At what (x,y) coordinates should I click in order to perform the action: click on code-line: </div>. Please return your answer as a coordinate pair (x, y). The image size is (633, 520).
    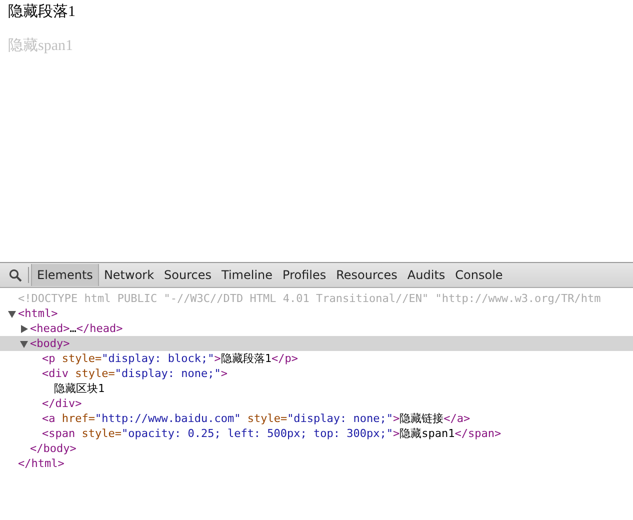
    Looking at the image, I should click on (316, 403).